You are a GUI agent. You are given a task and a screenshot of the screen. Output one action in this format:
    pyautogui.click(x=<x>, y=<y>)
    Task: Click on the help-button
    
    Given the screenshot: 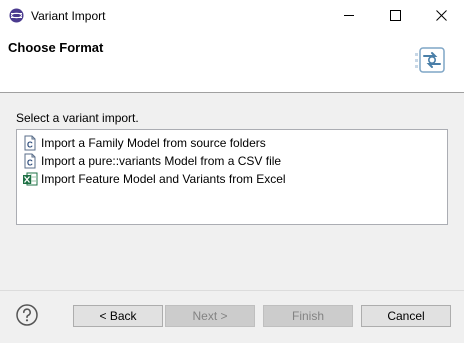 What is the action you would take?
    pyautogui.click(x=27, y=315)
    